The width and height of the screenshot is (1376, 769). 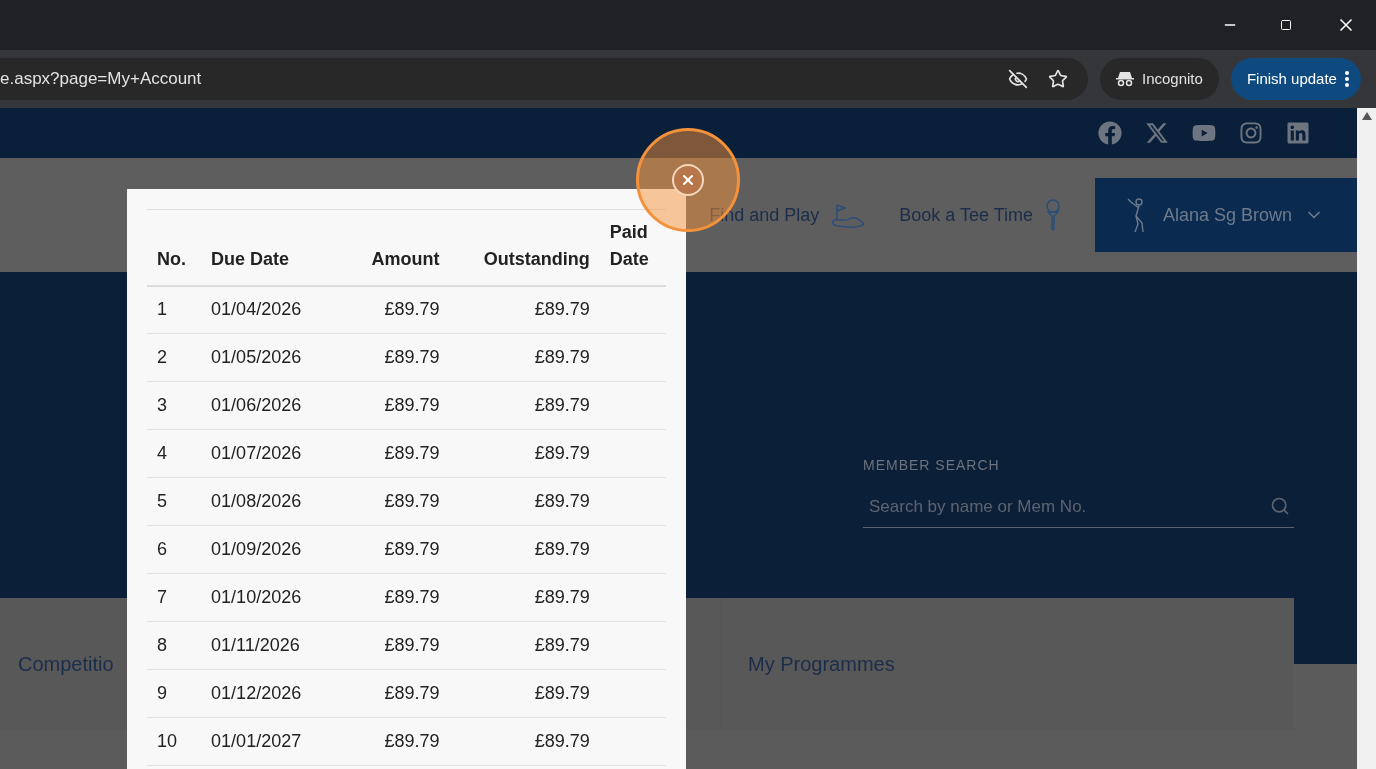 I want to click on scrollbar, so click(x=1366, y=438).